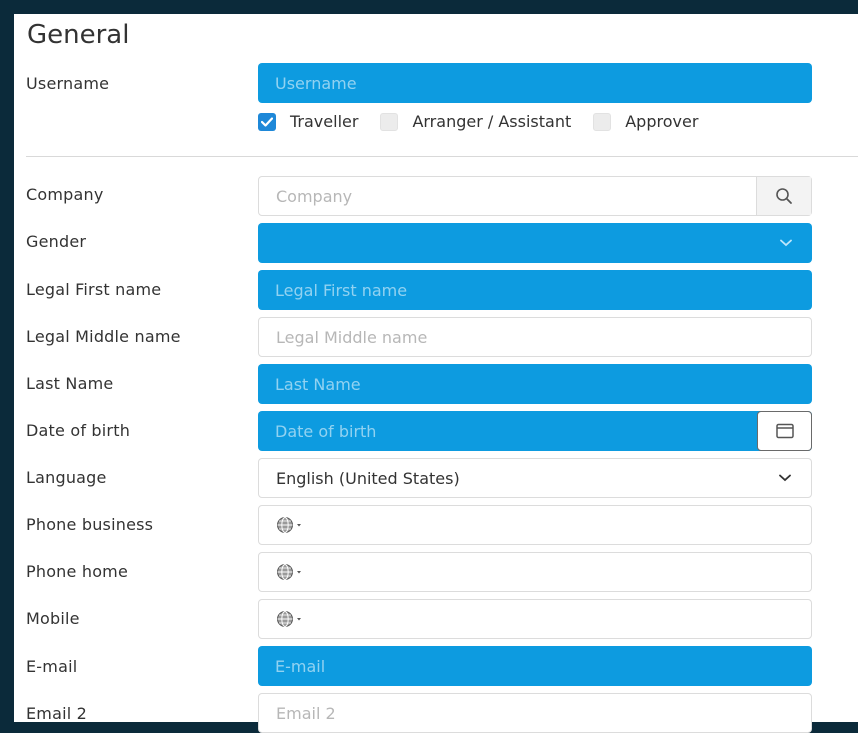 The height and width of the screenshot is (733, 858). I want to click on gender-select, so click(535, 243).